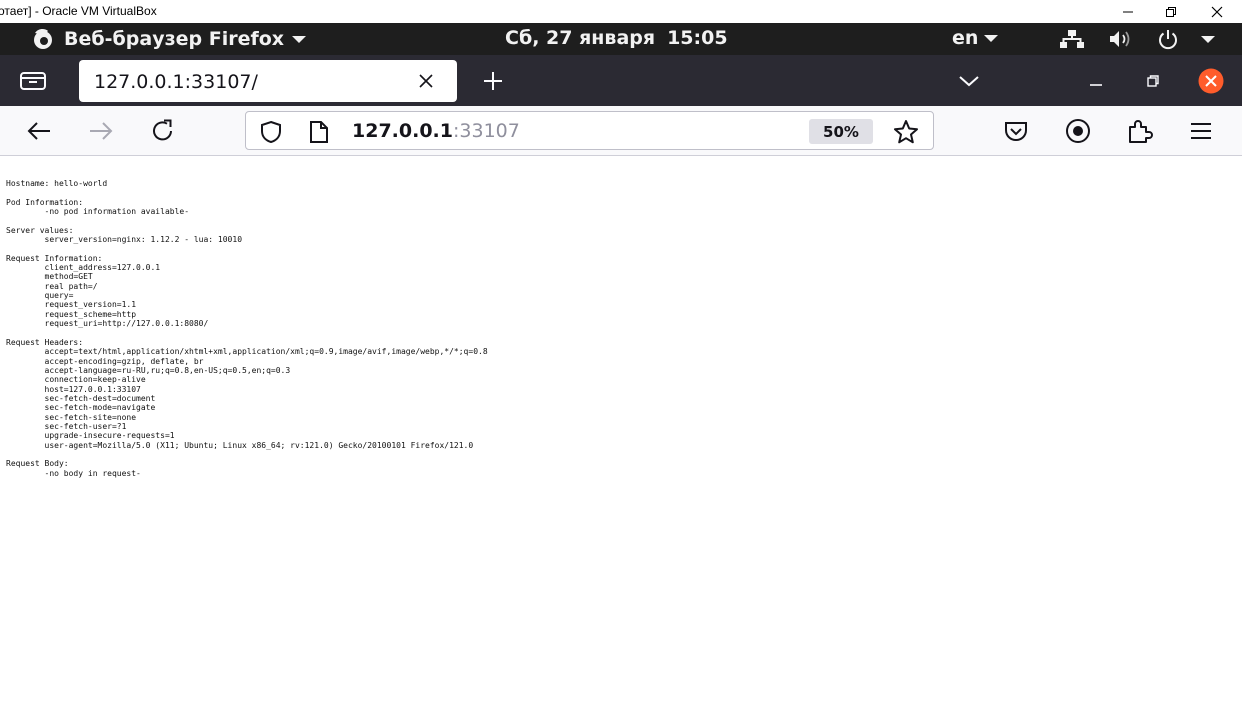 The width and height of the screenshot is (1242, 728). I want to click on back-arrow-icon, so click(38, 131).